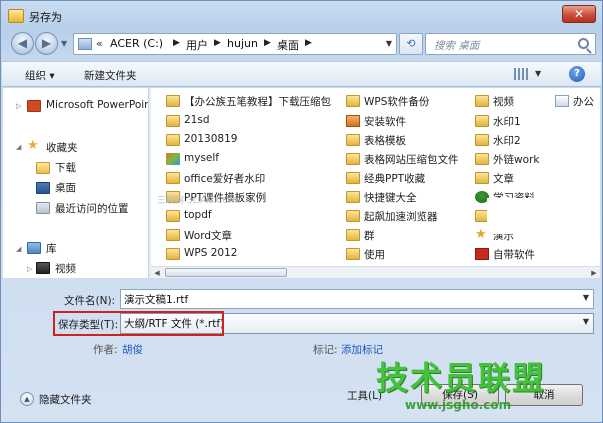 The height and width of the screenshot is (423, 603). I want to click on breadcrumb-users: 用户, so click(197, 45).